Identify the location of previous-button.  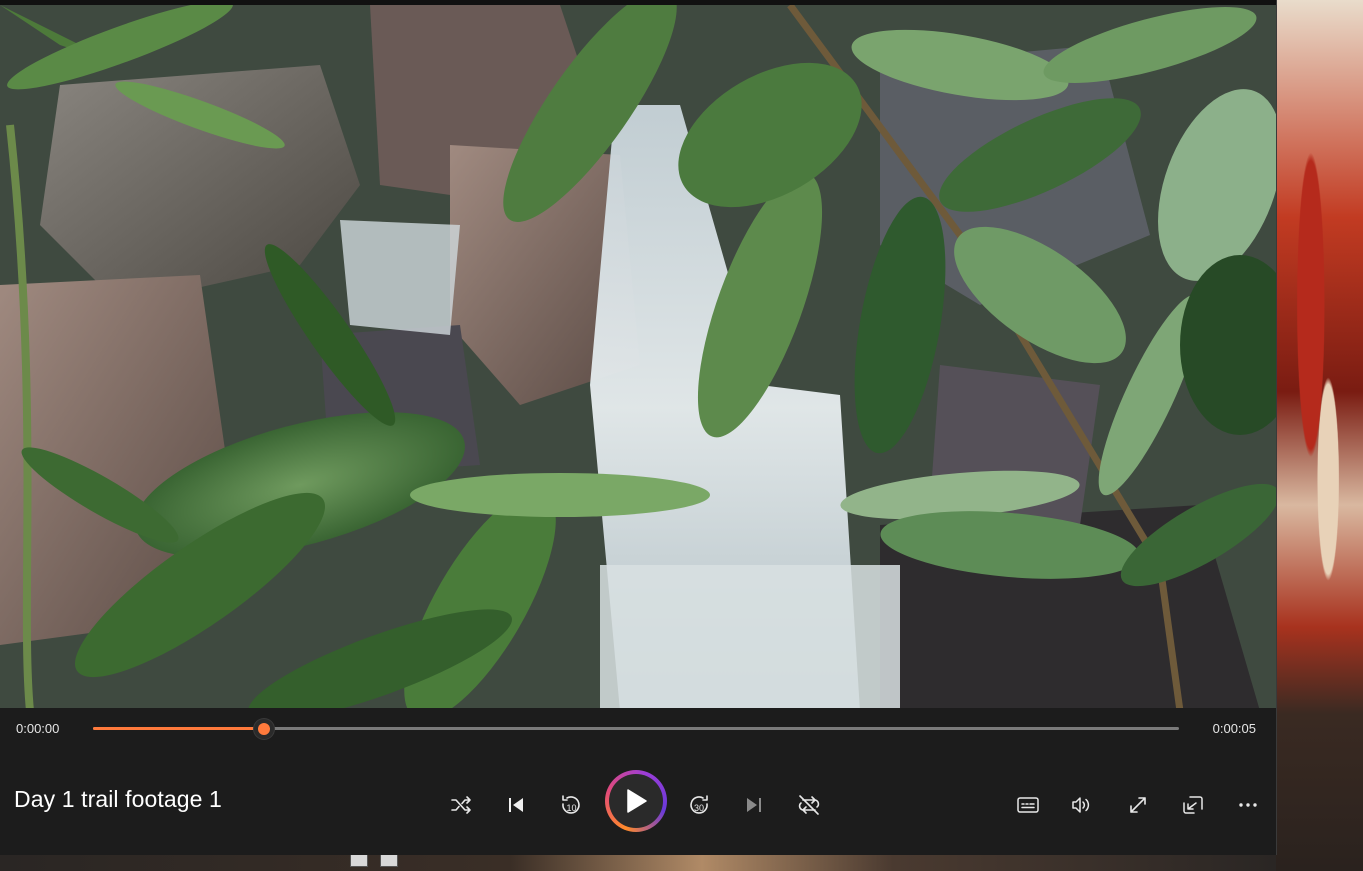
(516, 805).